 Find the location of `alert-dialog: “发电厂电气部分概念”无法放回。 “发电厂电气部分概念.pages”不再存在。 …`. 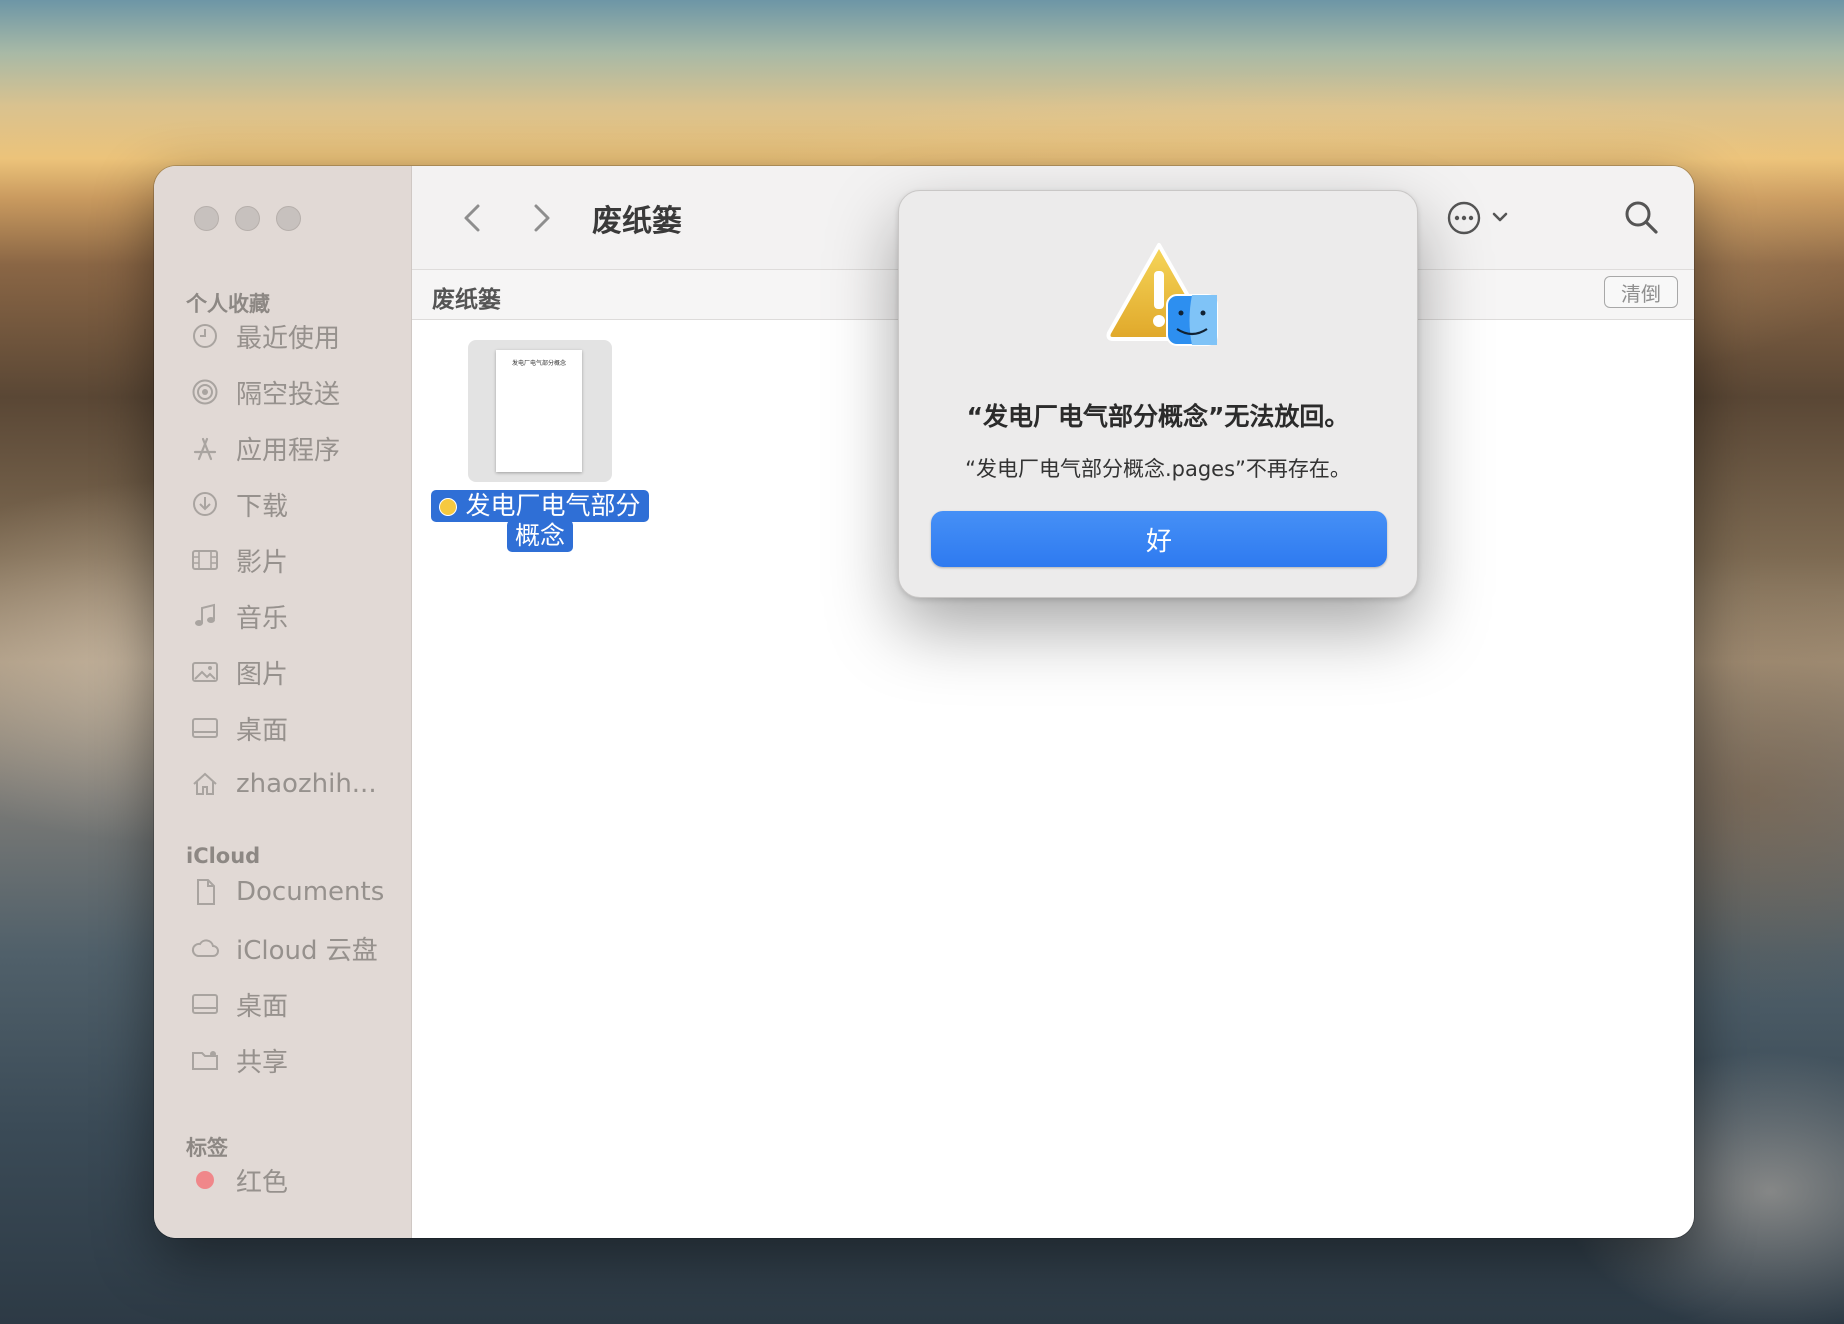

alert-dialog: “发电厂电气部分概念”无法放回。 “发电厂电气部分概念.pages”不再存在。 … is located at coordinates (1158, 394).